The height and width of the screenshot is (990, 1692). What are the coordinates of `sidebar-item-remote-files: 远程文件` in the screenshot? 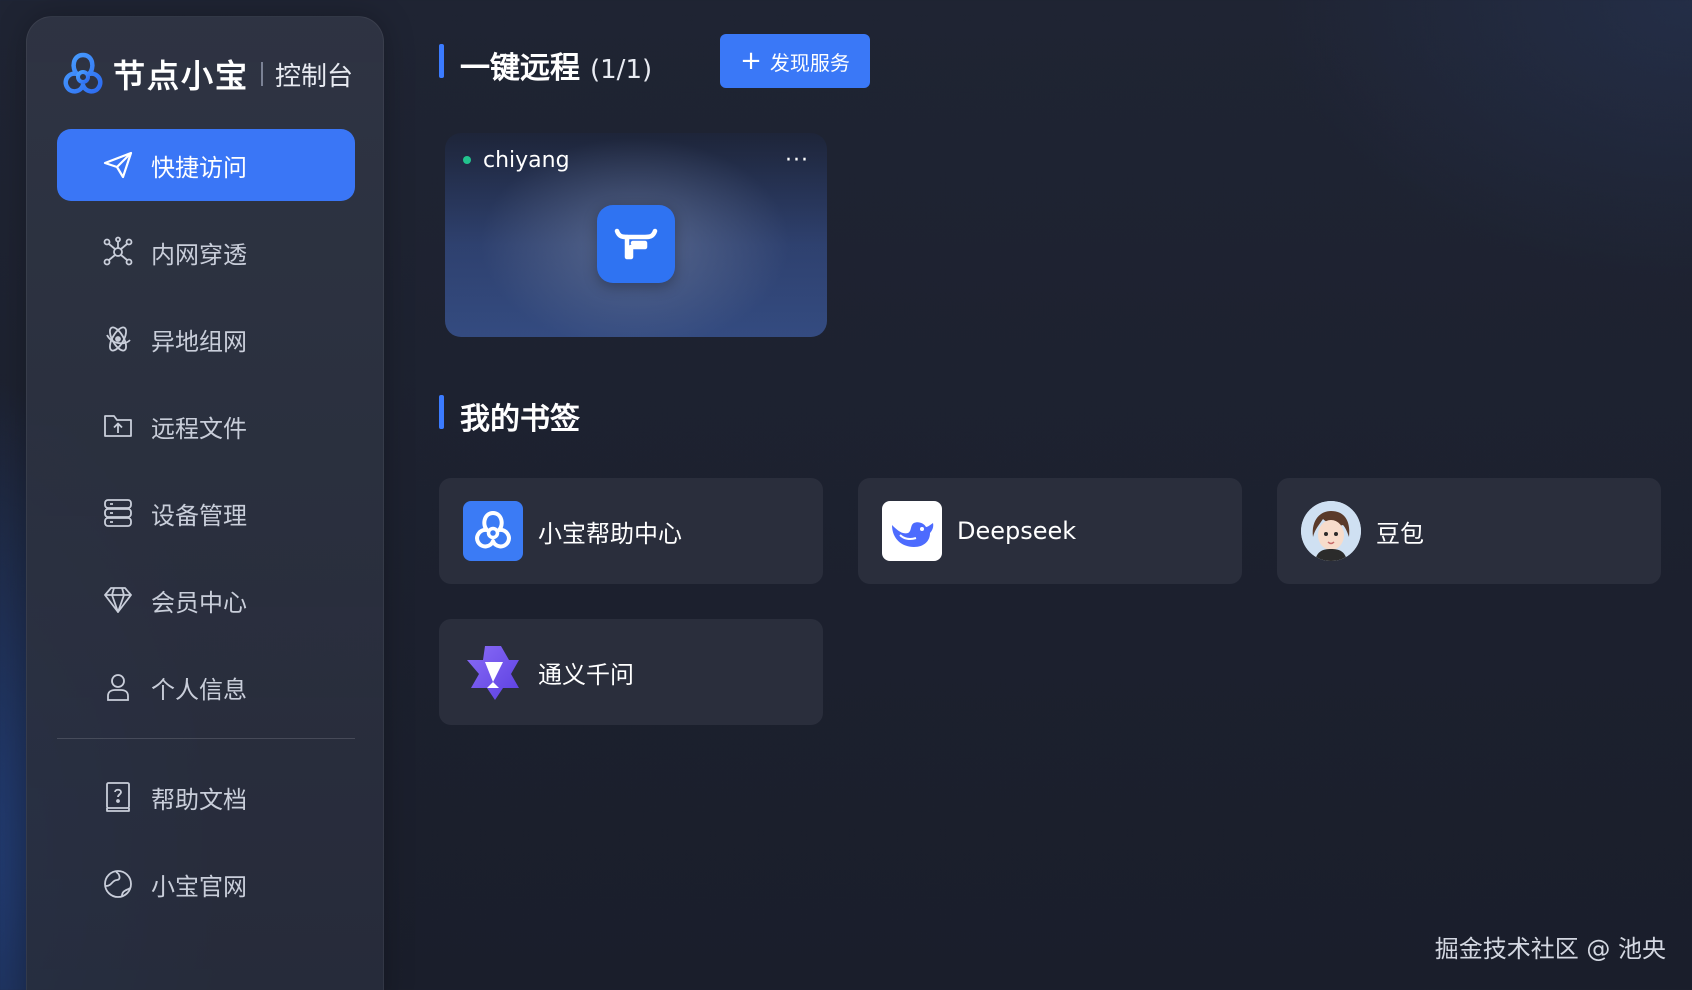 It's located at (206, 426).